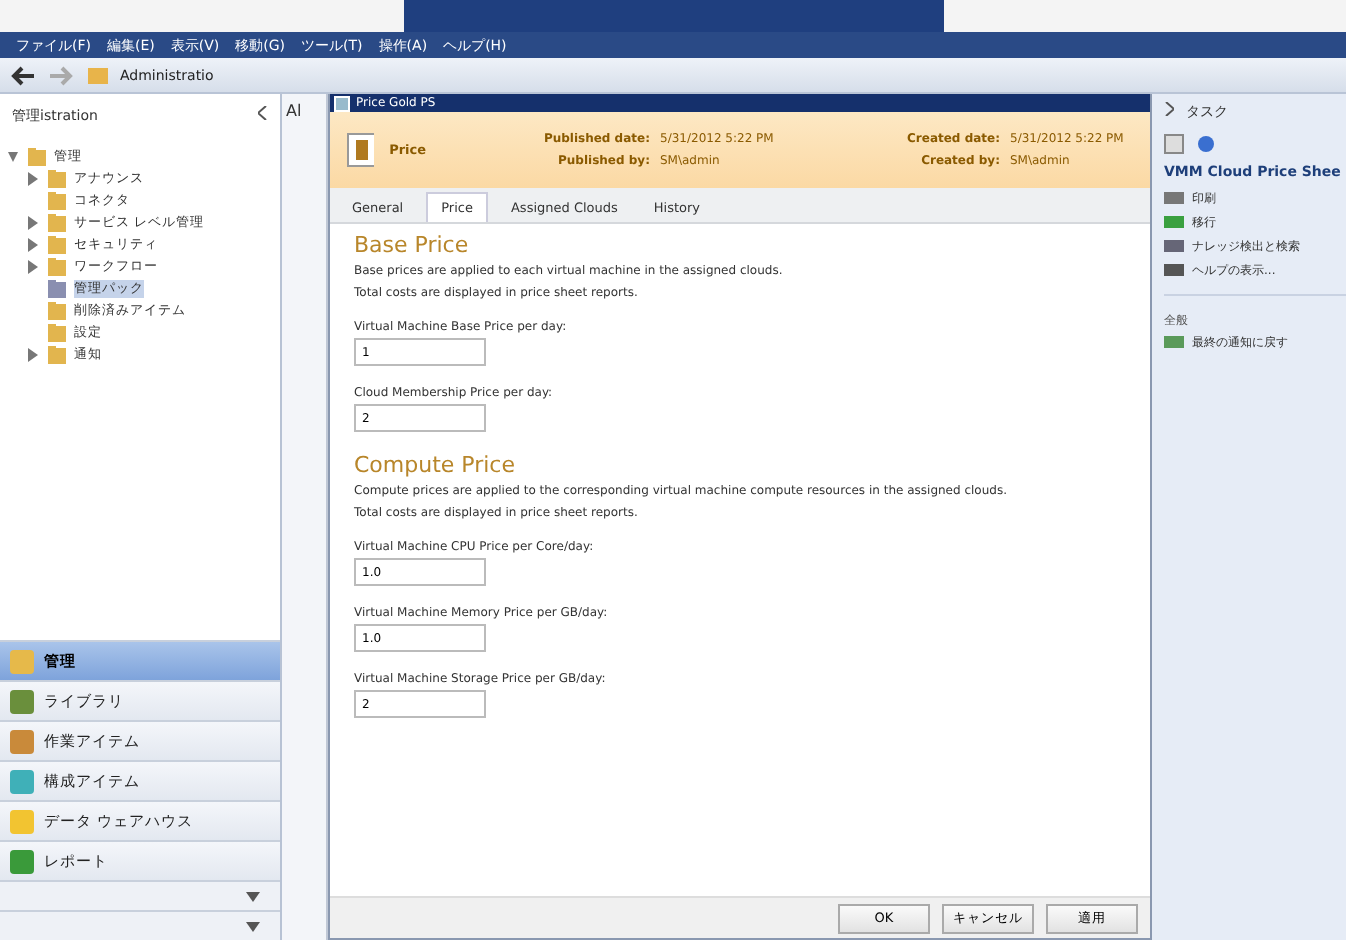 This screenshot has width=1346, height=940. Describe the element at coordinates (412, 245) in the screenshot. I see `section-heading: Base Price` at that location.